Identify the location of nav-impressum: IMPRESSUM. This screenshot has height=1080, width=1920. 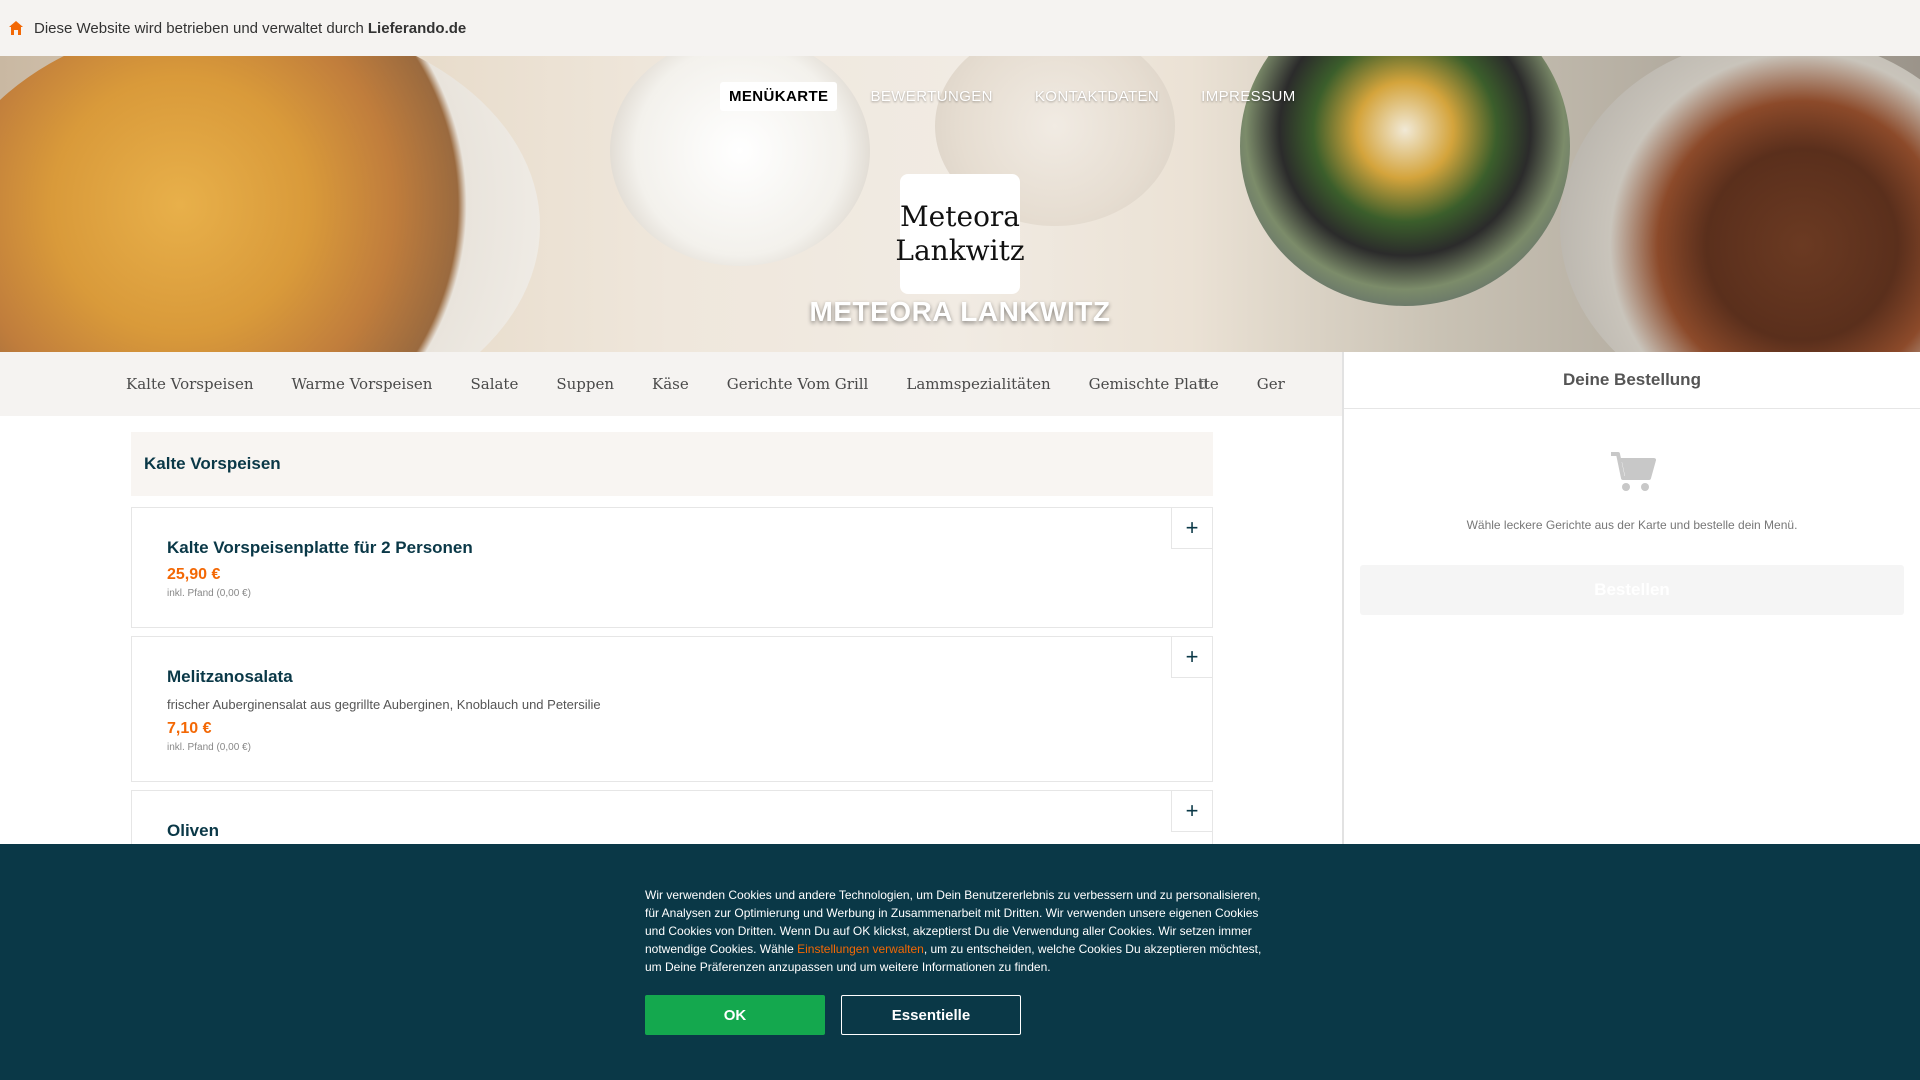
(1248, 96).